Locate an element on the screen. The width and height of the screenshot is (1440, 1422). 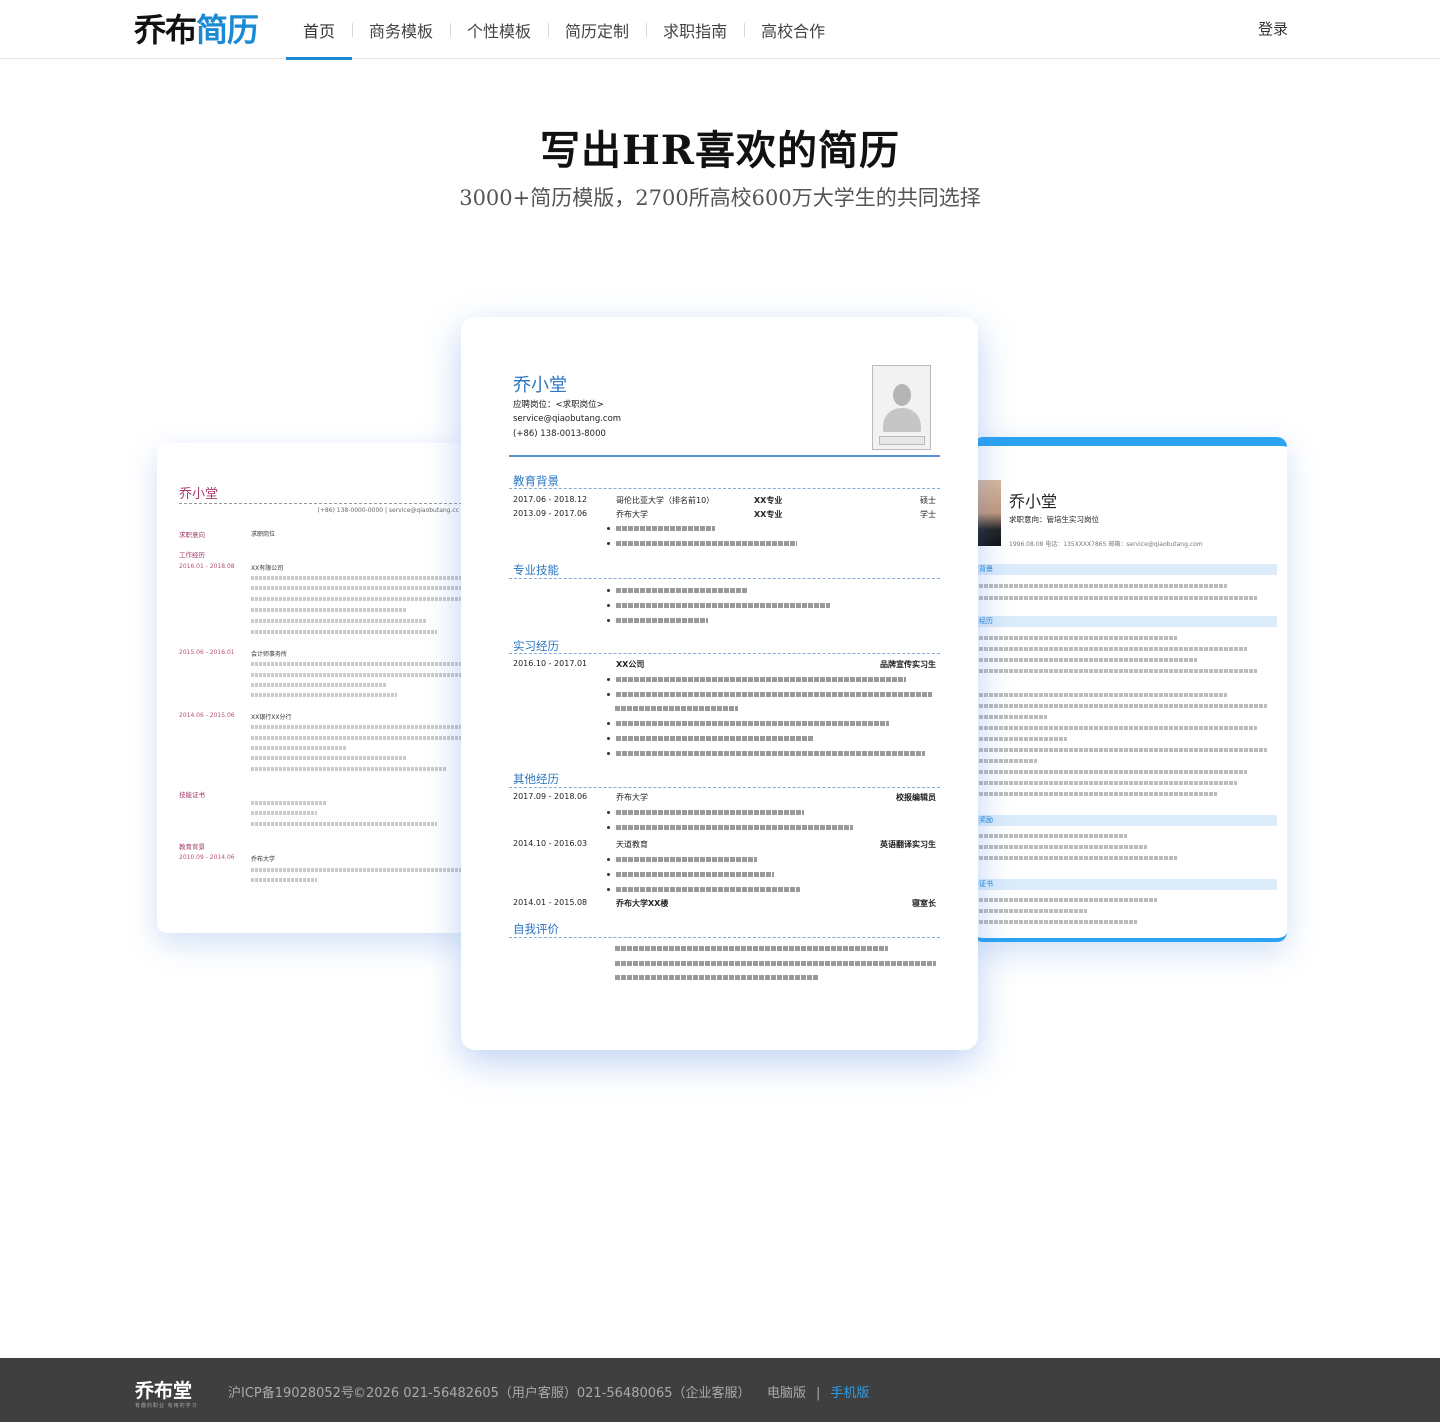
other-date: 2014.10 - 2016.03 is located at coordinates (550, 843).